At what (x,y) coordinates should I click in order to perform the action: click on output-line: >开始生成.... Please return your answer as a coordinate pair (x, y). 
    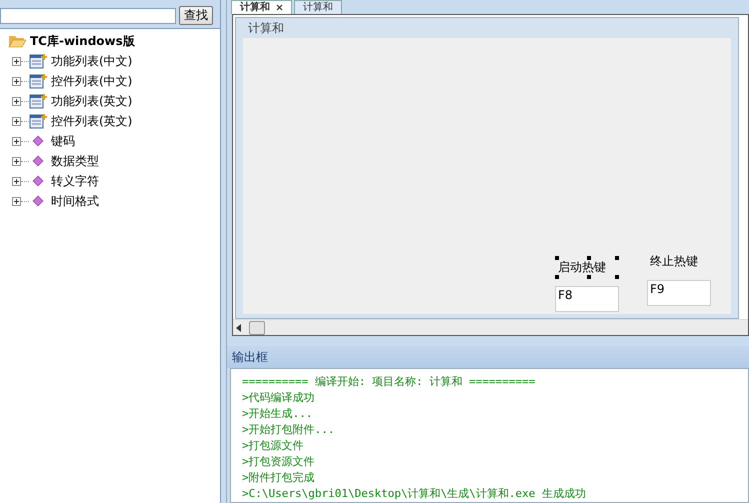
    Looking at the image, I should click on (278, 414).